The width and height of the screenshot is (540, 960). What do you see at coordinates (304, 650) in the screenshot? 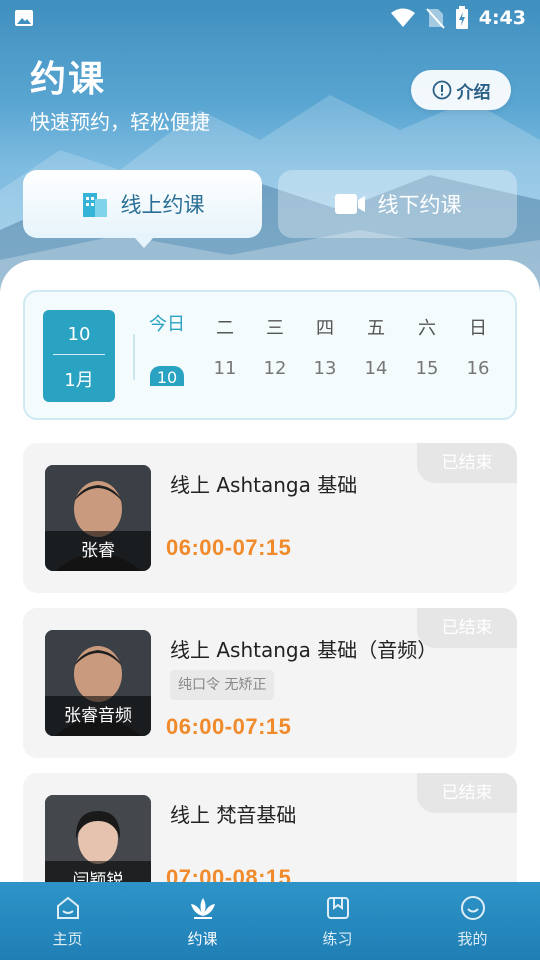
I see `course-title: 线上 Ashtanga 基础（音频）` at bounding box center [304, 650].